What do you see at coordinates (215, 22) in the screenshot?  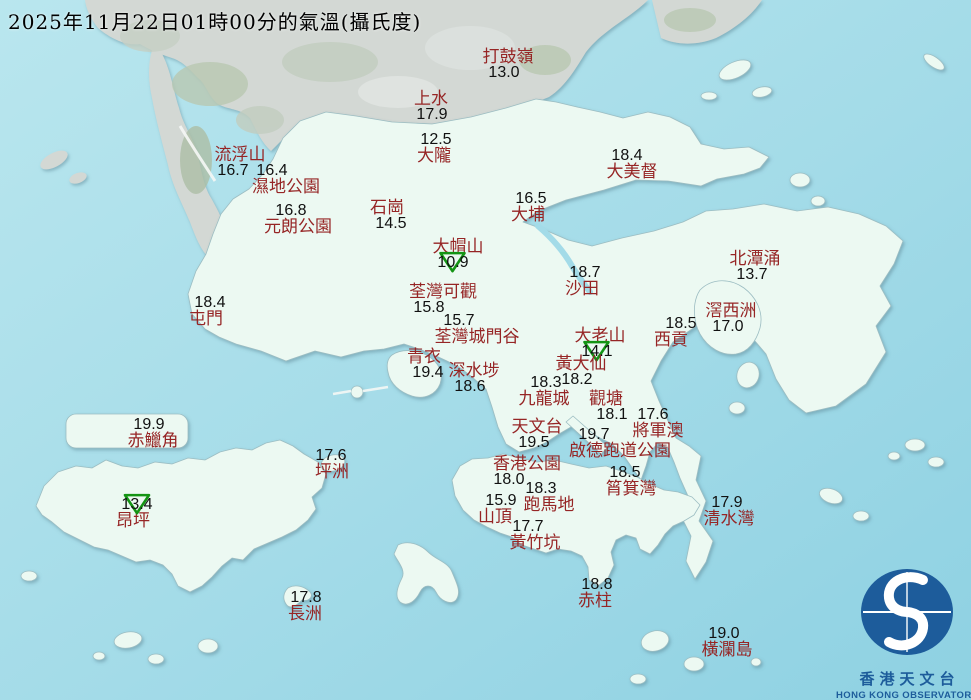 I see `map-title: 2025年11月22日01時00分的氣溫(攝氏度)` at bounding box center [215, 22].